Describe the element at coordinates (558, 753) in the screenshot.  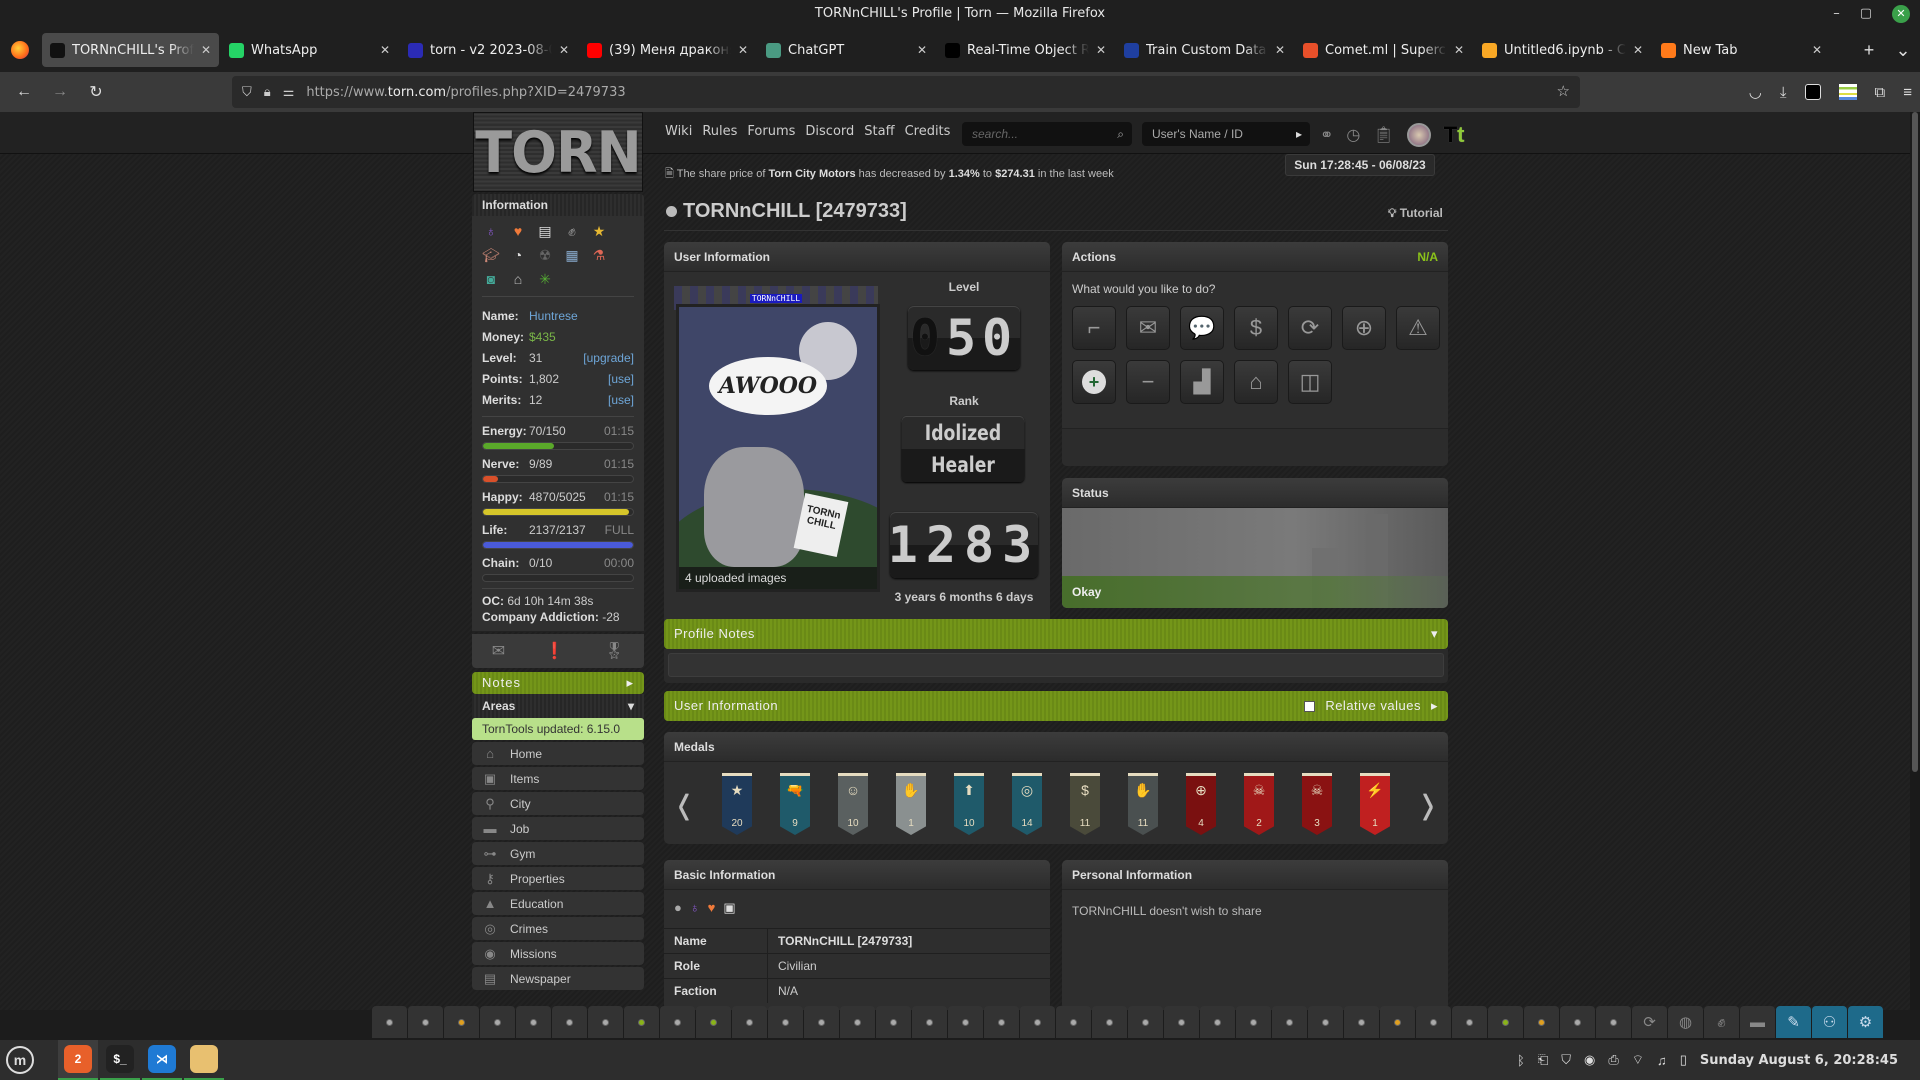
I see `area-link-home: ⌂ Home` at that location.